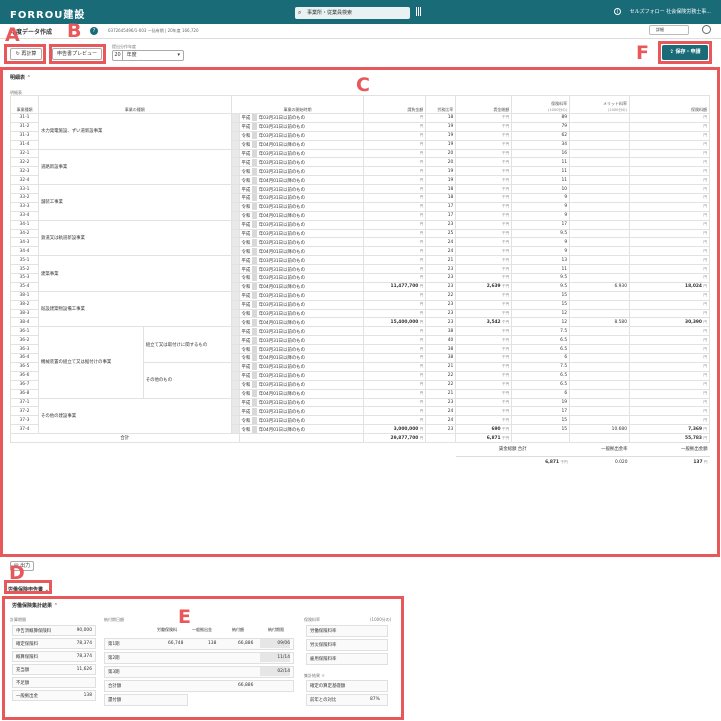  Describe the element at coordinates (363, 85) in the screenshot. I see `annotation-label-c: C` at that location.